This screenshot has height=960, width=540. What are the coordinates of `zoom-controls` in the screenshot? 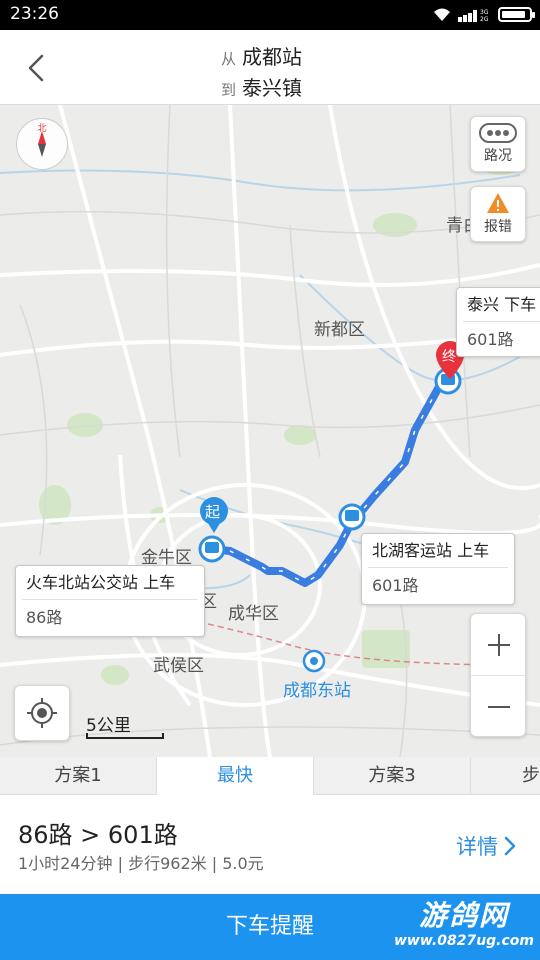 It's located at (498, 675).